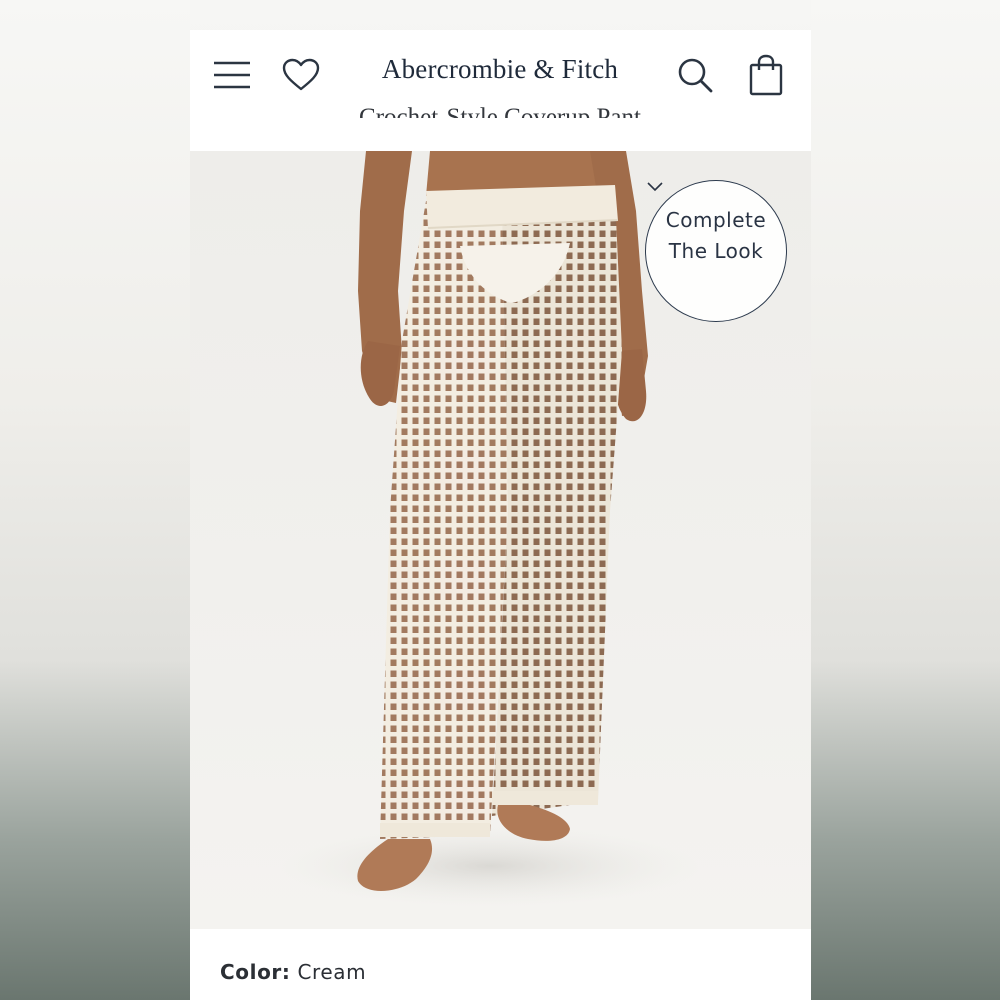 This screenshot has height=1000, width=1000. What do you see at coordinates (332, 972) in the screenshot?
I see `color-value: Cream` at bounding box center [332, 972].